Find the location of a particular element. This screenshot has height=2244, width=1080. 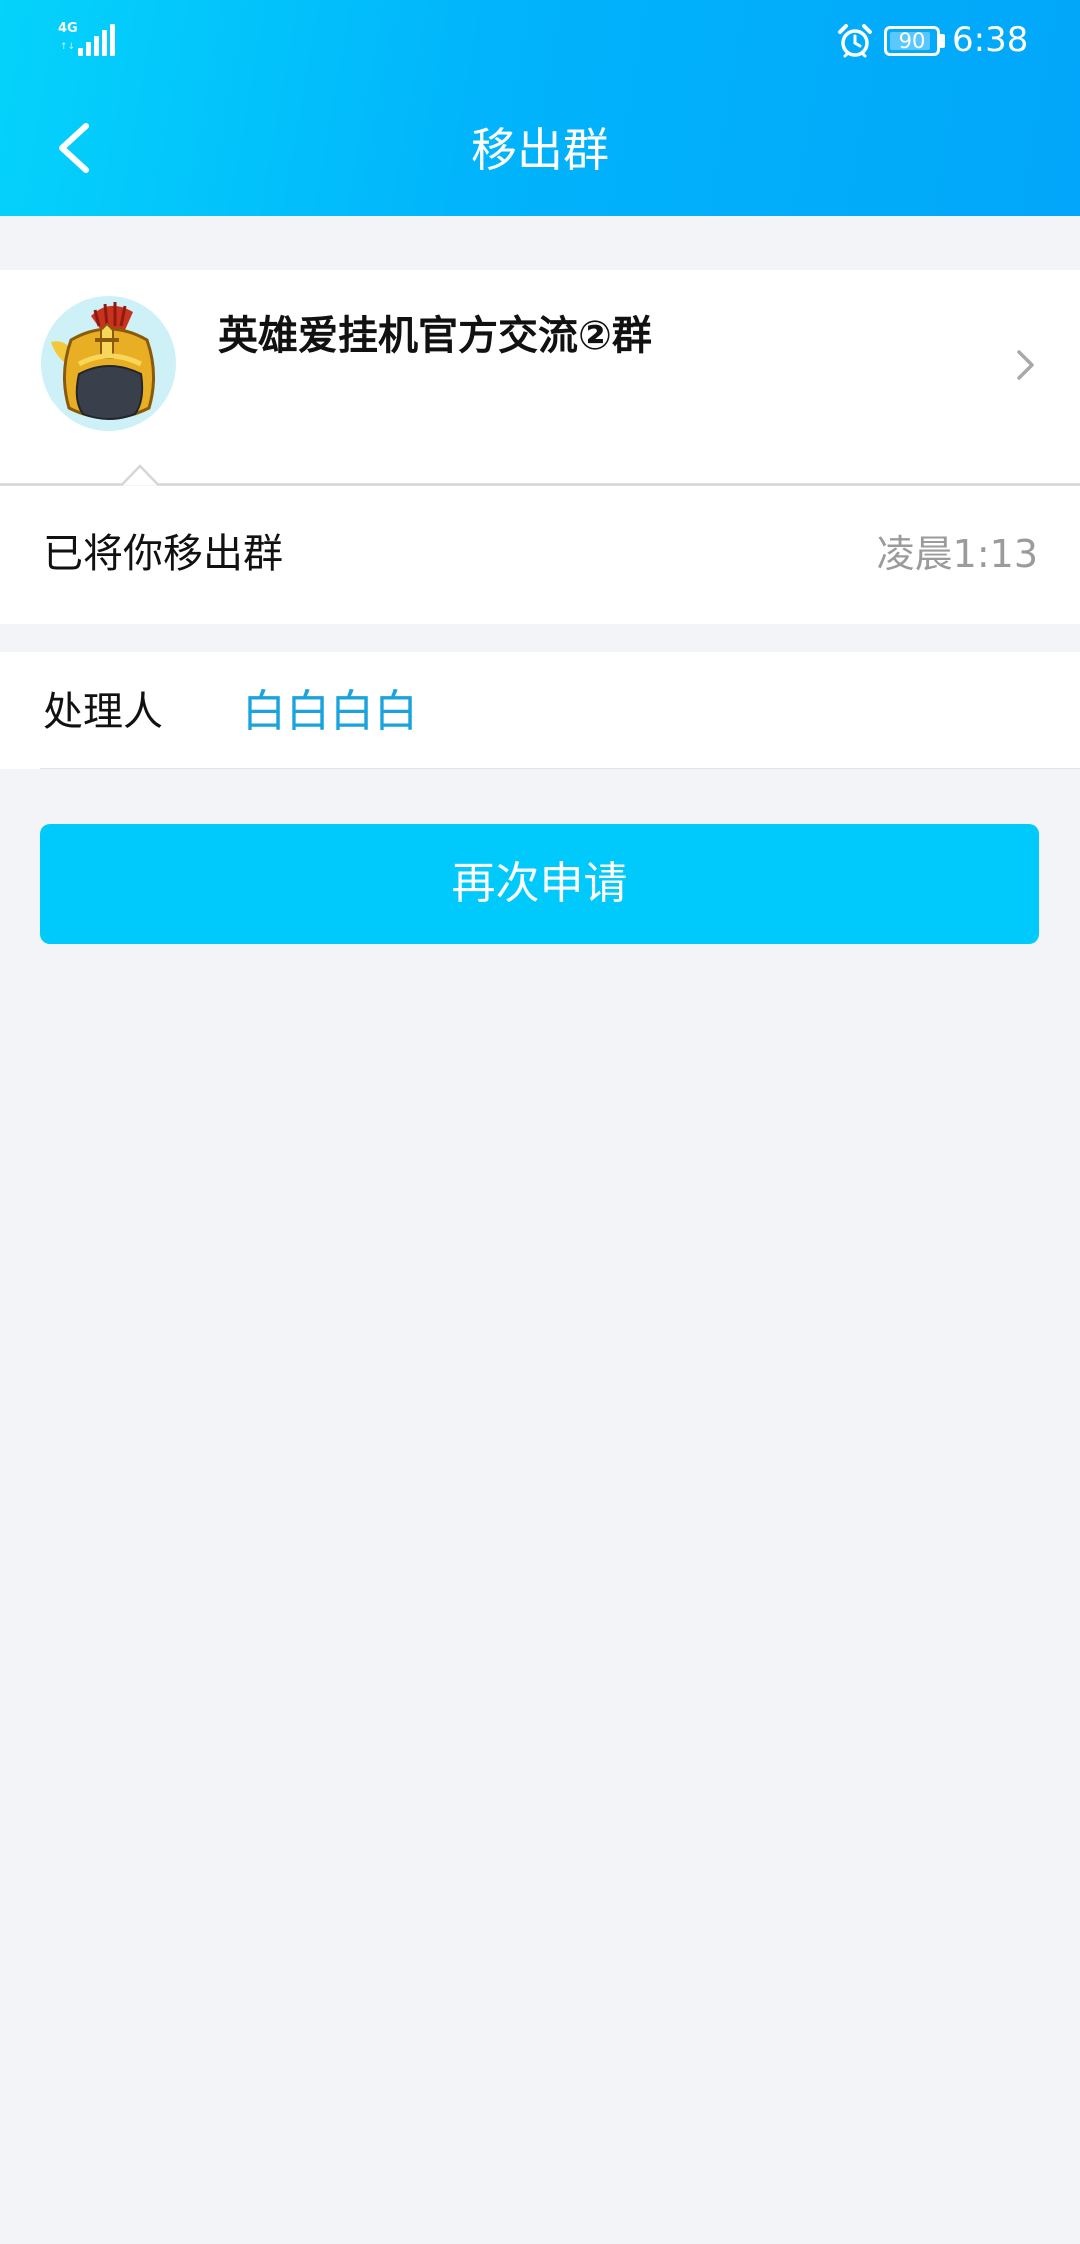

handler-name-link: 白白白白 is located at coordinates (330, 712).